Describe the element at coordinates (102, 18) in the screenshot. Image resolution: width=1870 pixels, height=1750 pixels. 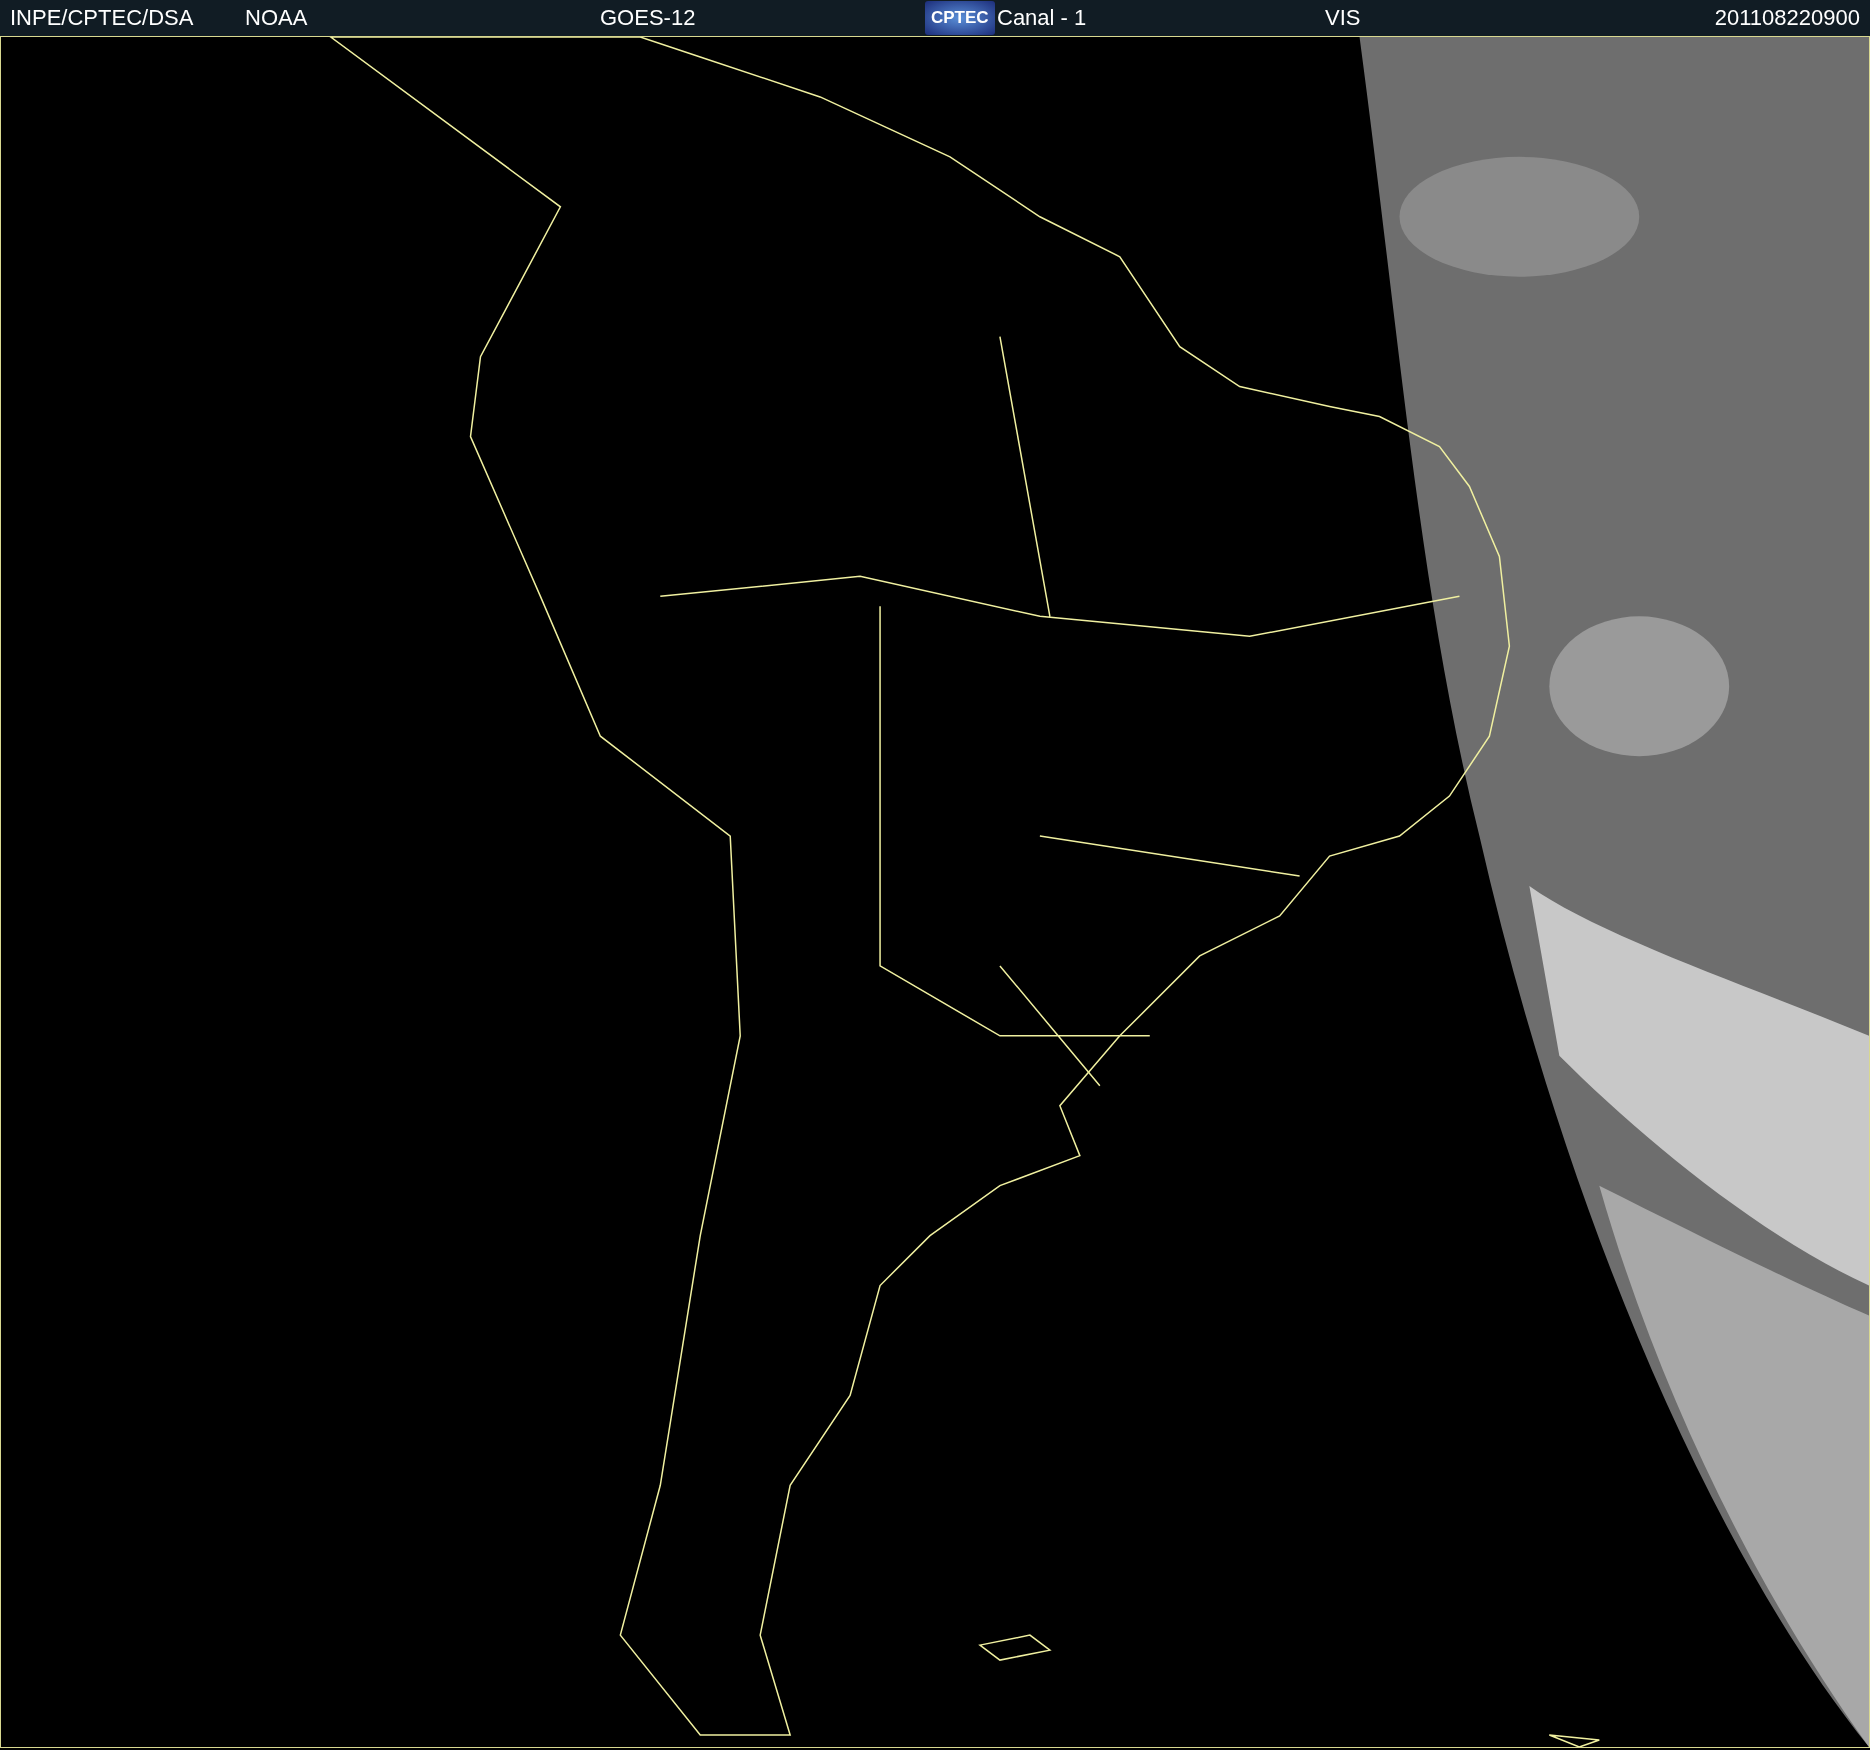
I see `source-label: INPE/CPTEC/DSA` at that location.